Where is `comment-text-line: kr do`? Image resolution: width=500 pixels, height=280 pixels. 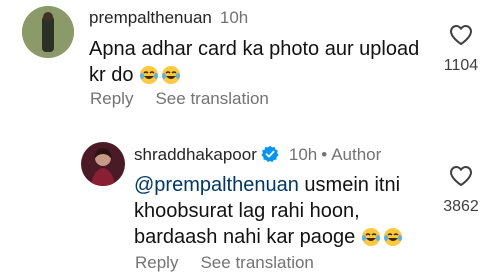
comment-text-line: kr do is located at coordinates (111, 75).